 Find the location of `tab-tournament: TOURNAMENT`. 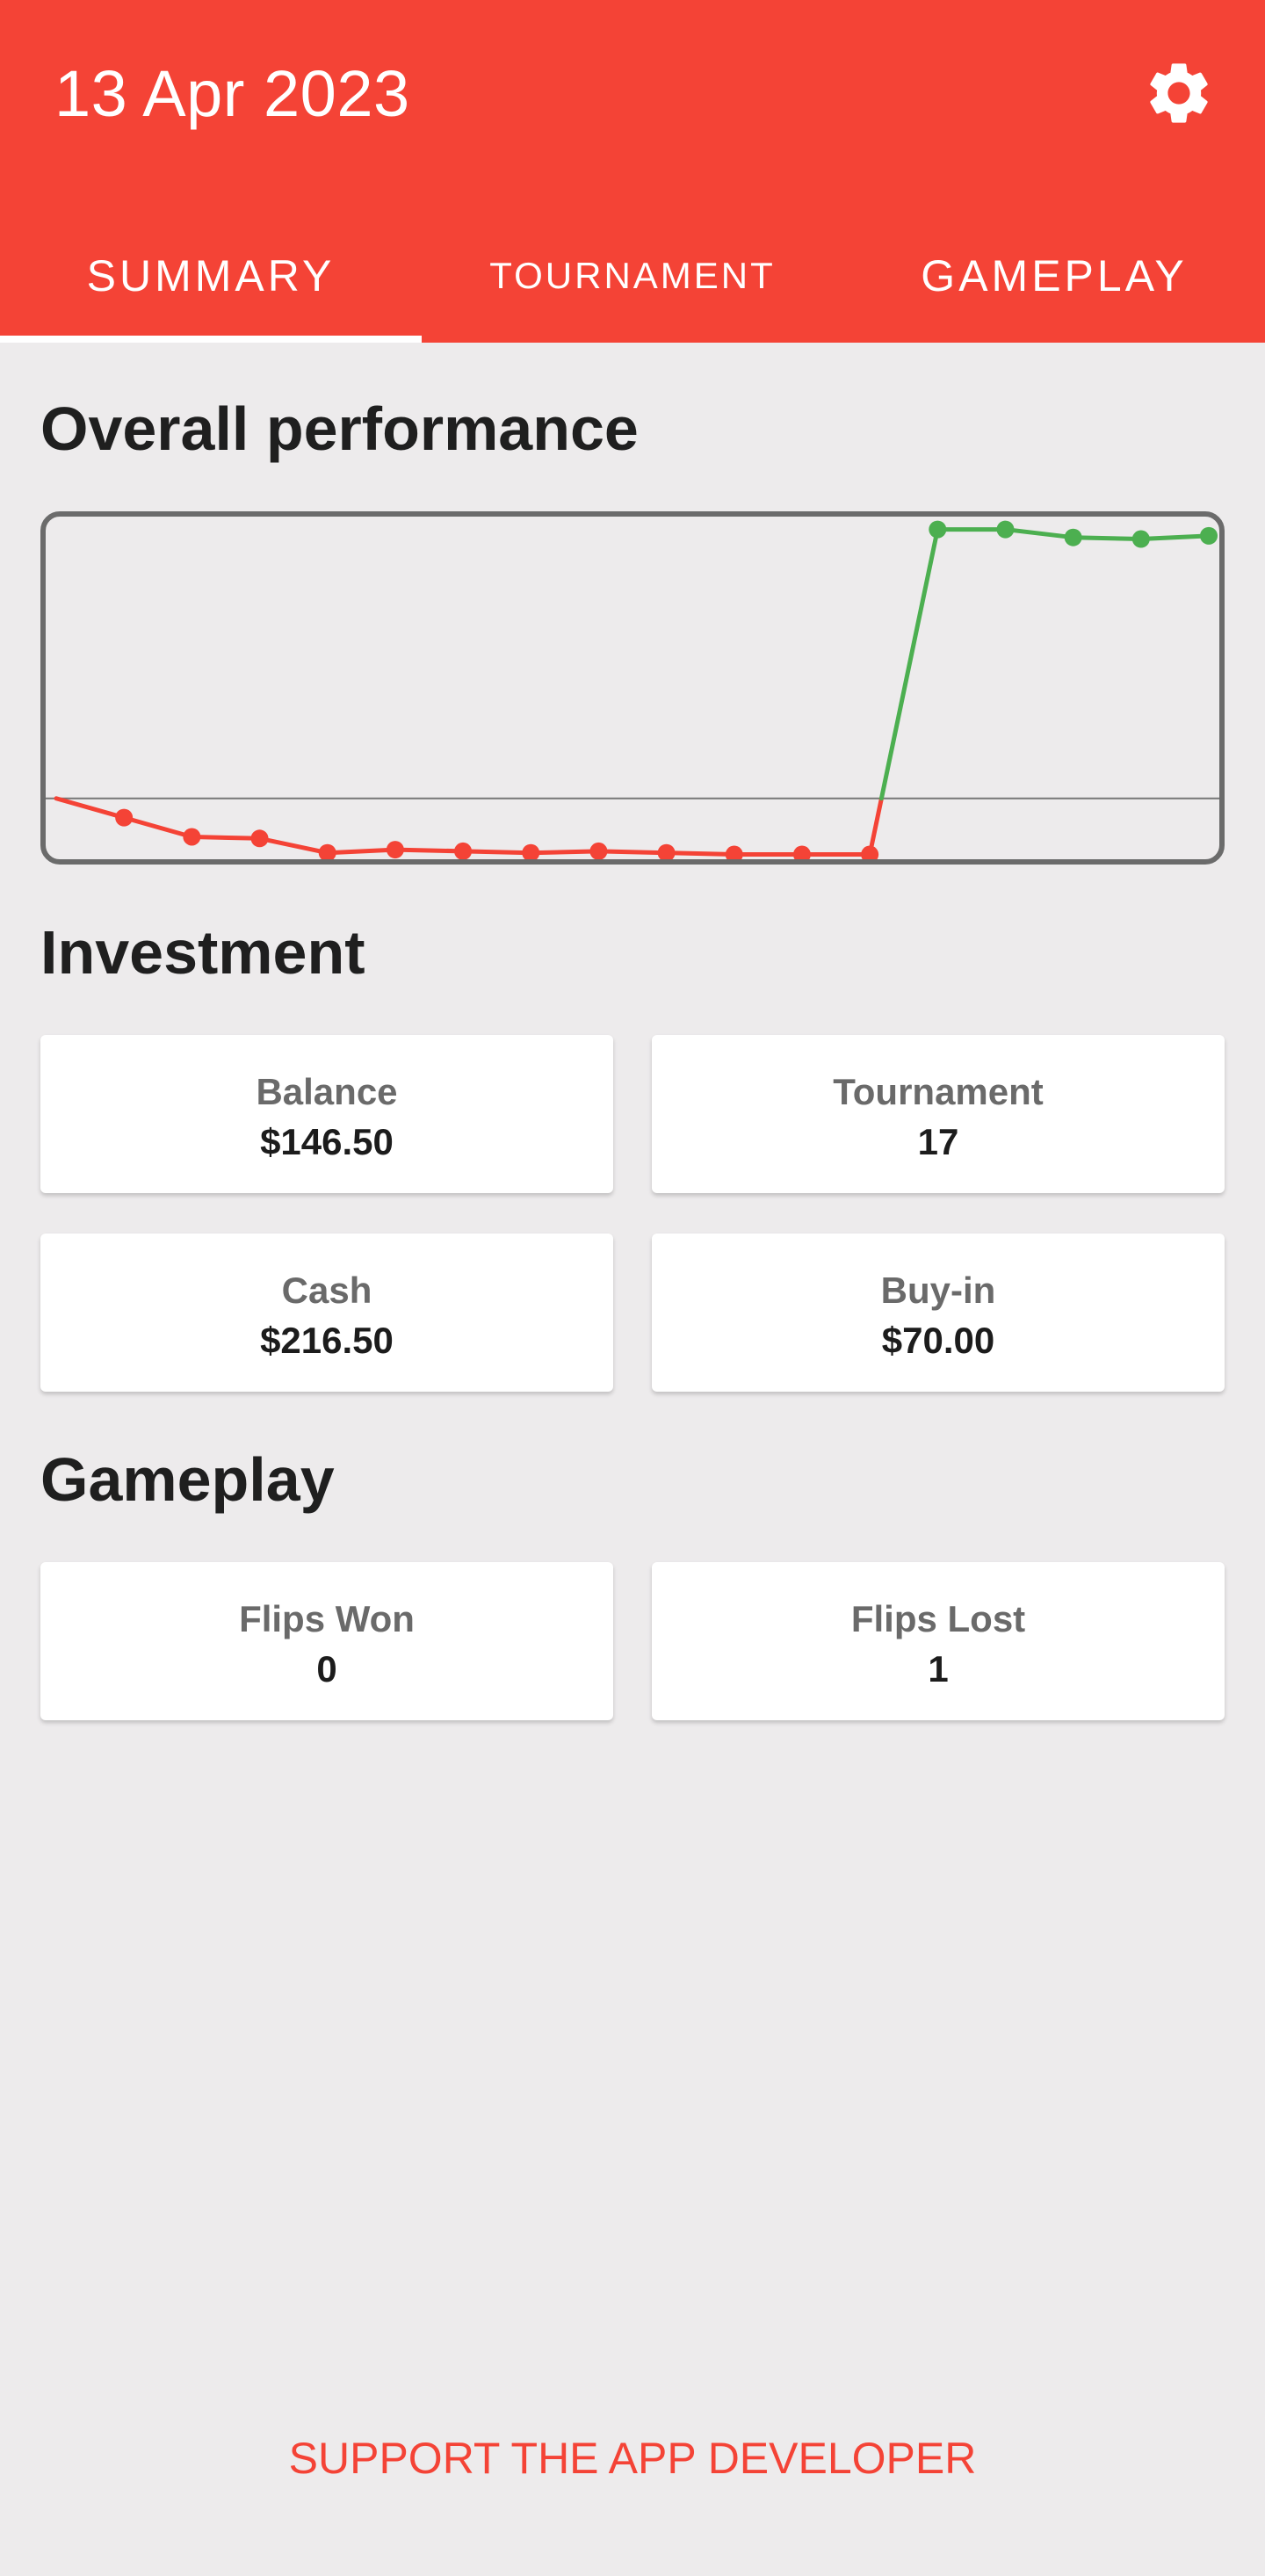

tab-tournament: TOURNAMENT is located at coordinates (632, 277).